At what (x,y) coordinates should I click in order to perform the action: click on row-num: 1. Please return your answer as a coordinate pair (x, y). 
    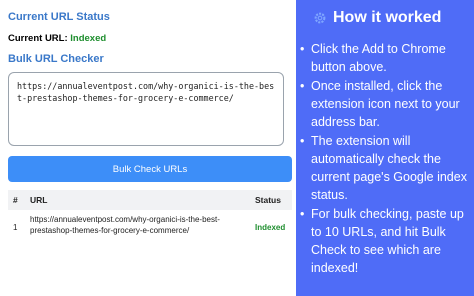
    Looking at the image, I should click on (15, 227).